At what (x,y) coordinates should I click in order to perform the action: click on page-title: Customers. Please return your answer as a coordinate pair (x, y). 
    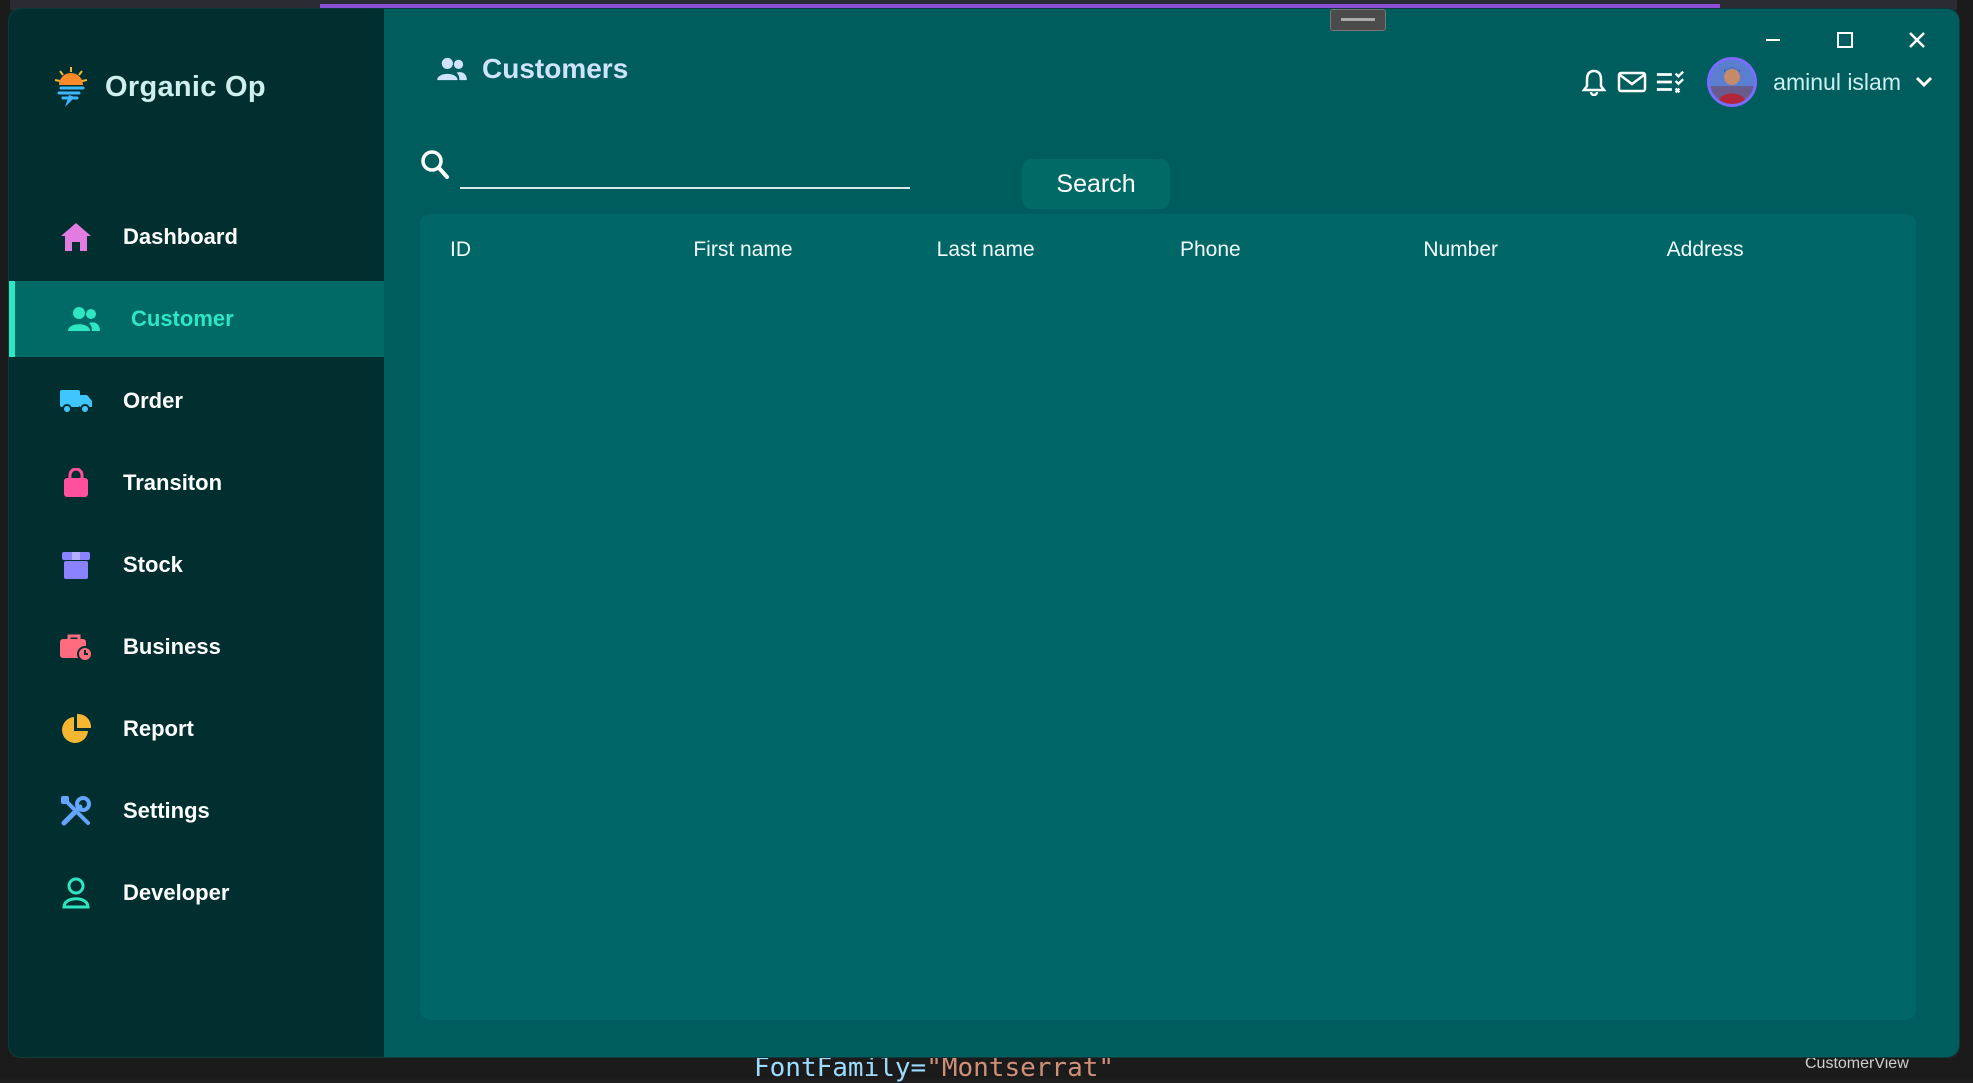
    Looking at the image, I should click on (555, 68).